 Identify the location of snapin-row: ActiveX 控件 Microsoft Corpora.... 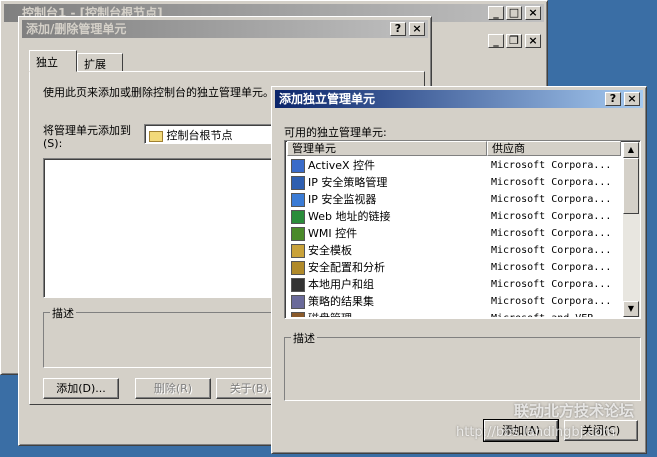
(454, 165).